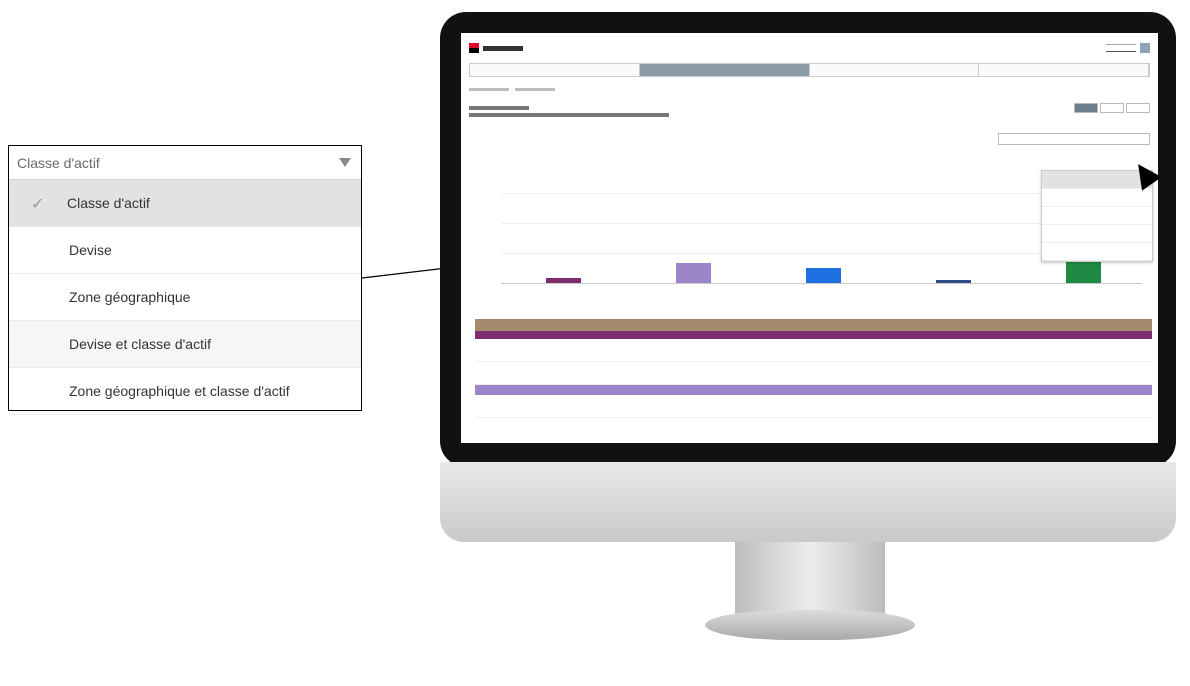 This screenshot has width=1190, height=686. I want to click on view-switcher, so click(1112, 111).